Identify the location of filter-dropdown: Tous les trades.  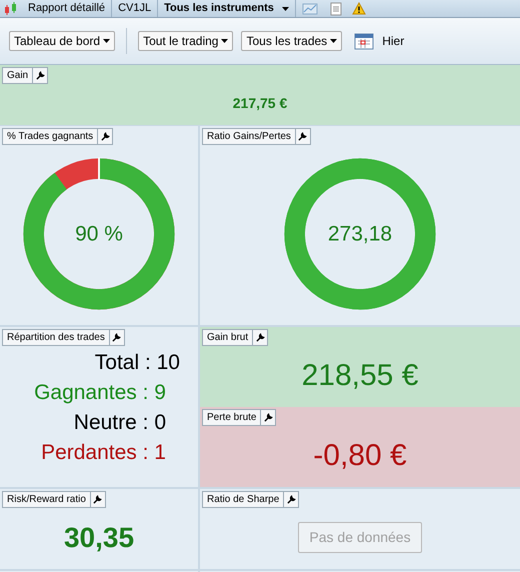
(291, 41).